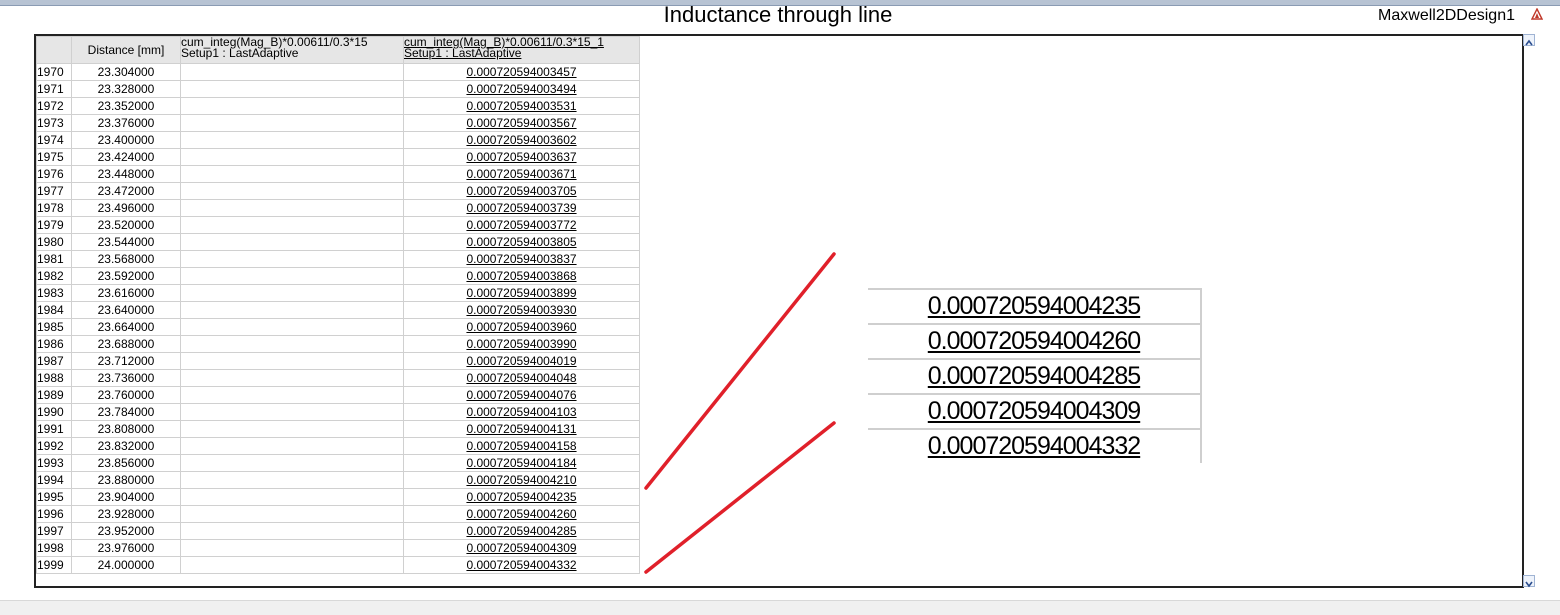 Image resolution: width=1560 pixels, height=615 pixels. What do you see at coordinates (740, 371) in the screenshot?
I see `callout-line-top` at bounding box center [740, 371].